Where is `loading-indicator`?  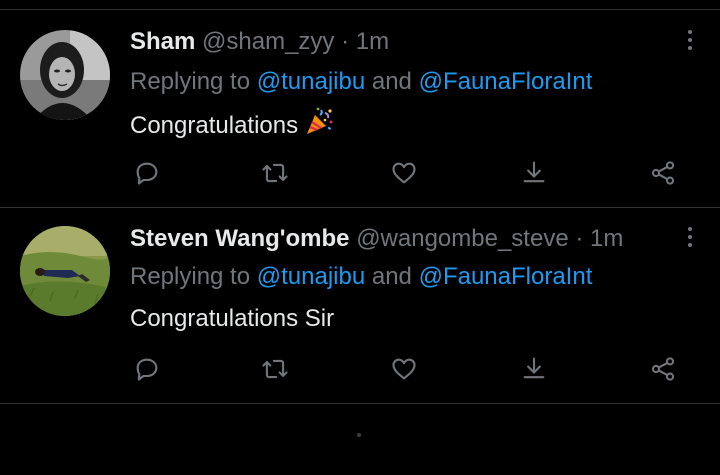
loading-indicator is located at coordinates (359, 435).